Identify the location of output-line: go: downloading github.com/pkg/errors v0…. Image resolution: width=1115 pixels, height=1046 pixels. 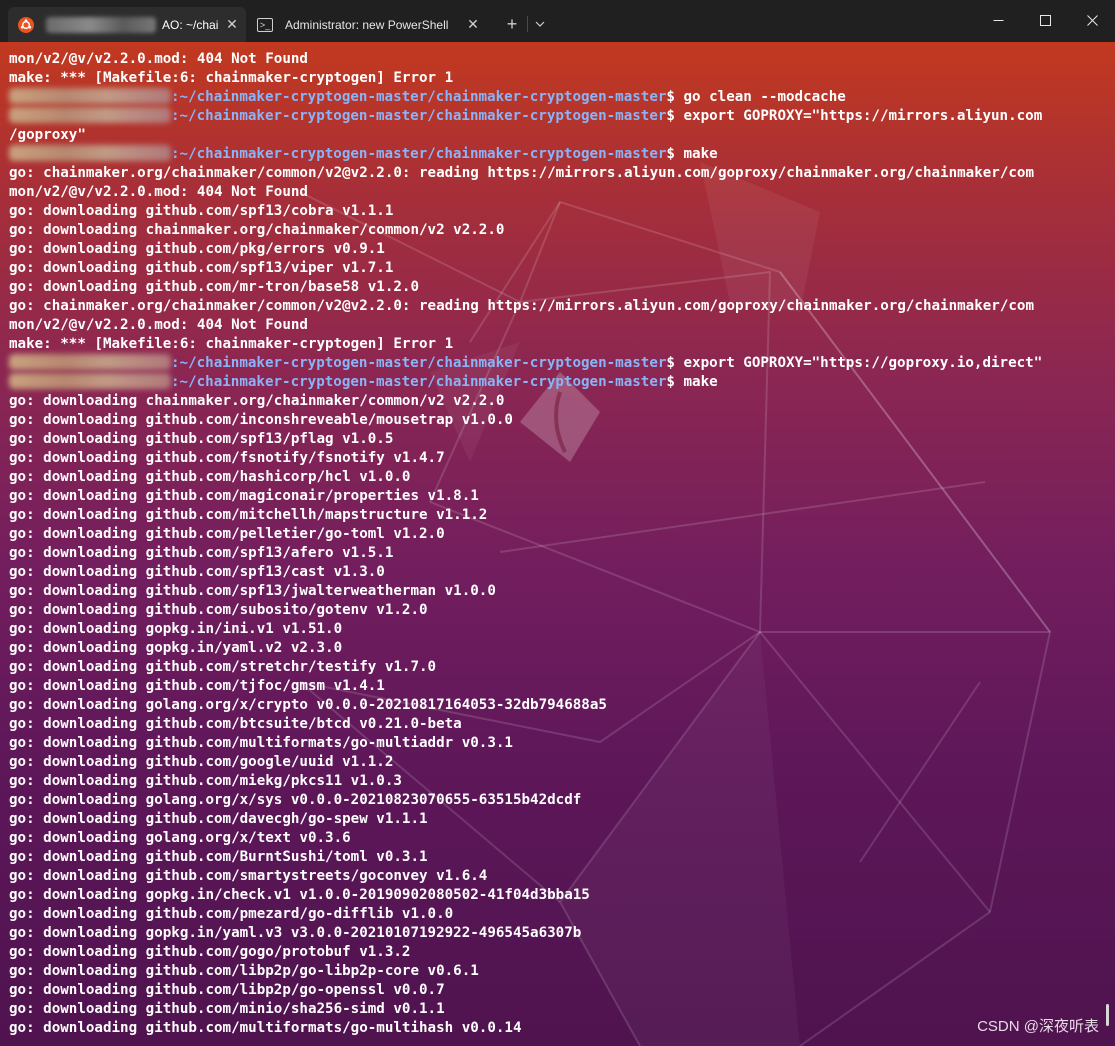
(197, 249).